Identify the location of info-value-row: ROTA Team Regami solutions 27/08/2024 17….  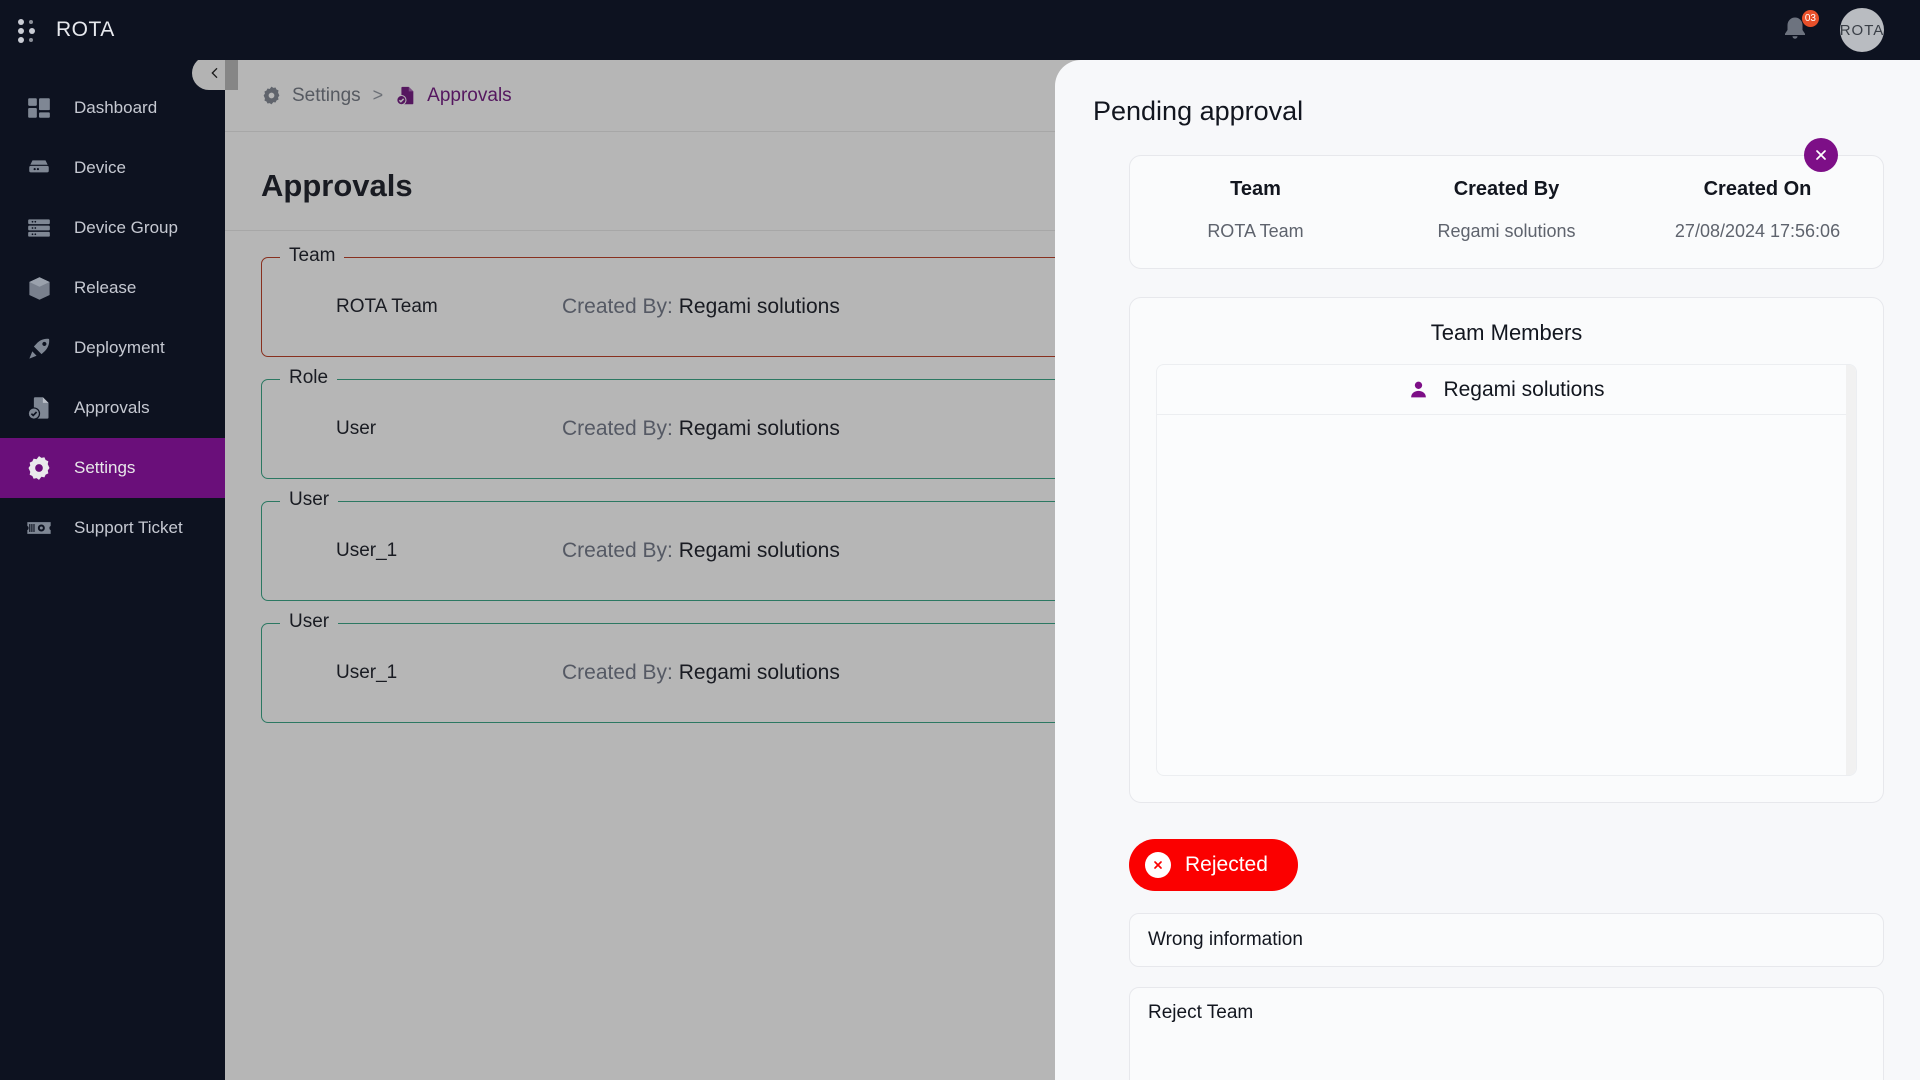
(1506, 231).